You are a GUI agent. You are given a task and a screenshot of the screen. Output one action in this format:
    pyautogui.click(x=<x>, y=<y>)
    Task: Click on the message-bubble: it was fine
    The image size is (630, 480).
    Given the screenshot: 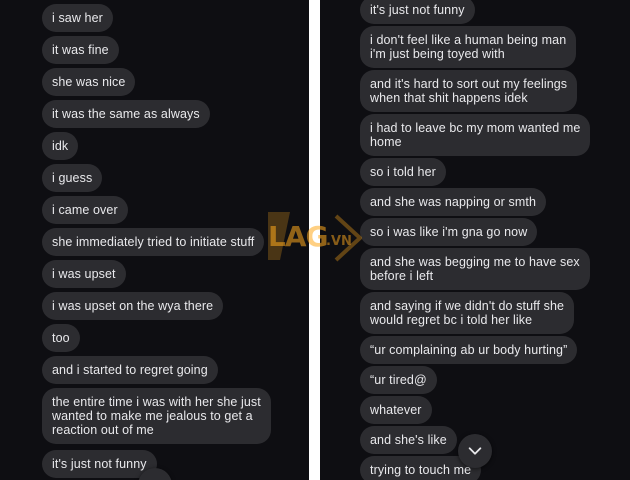 What is the action you would take?
    pyautogui.click(x=80, y=50)
    